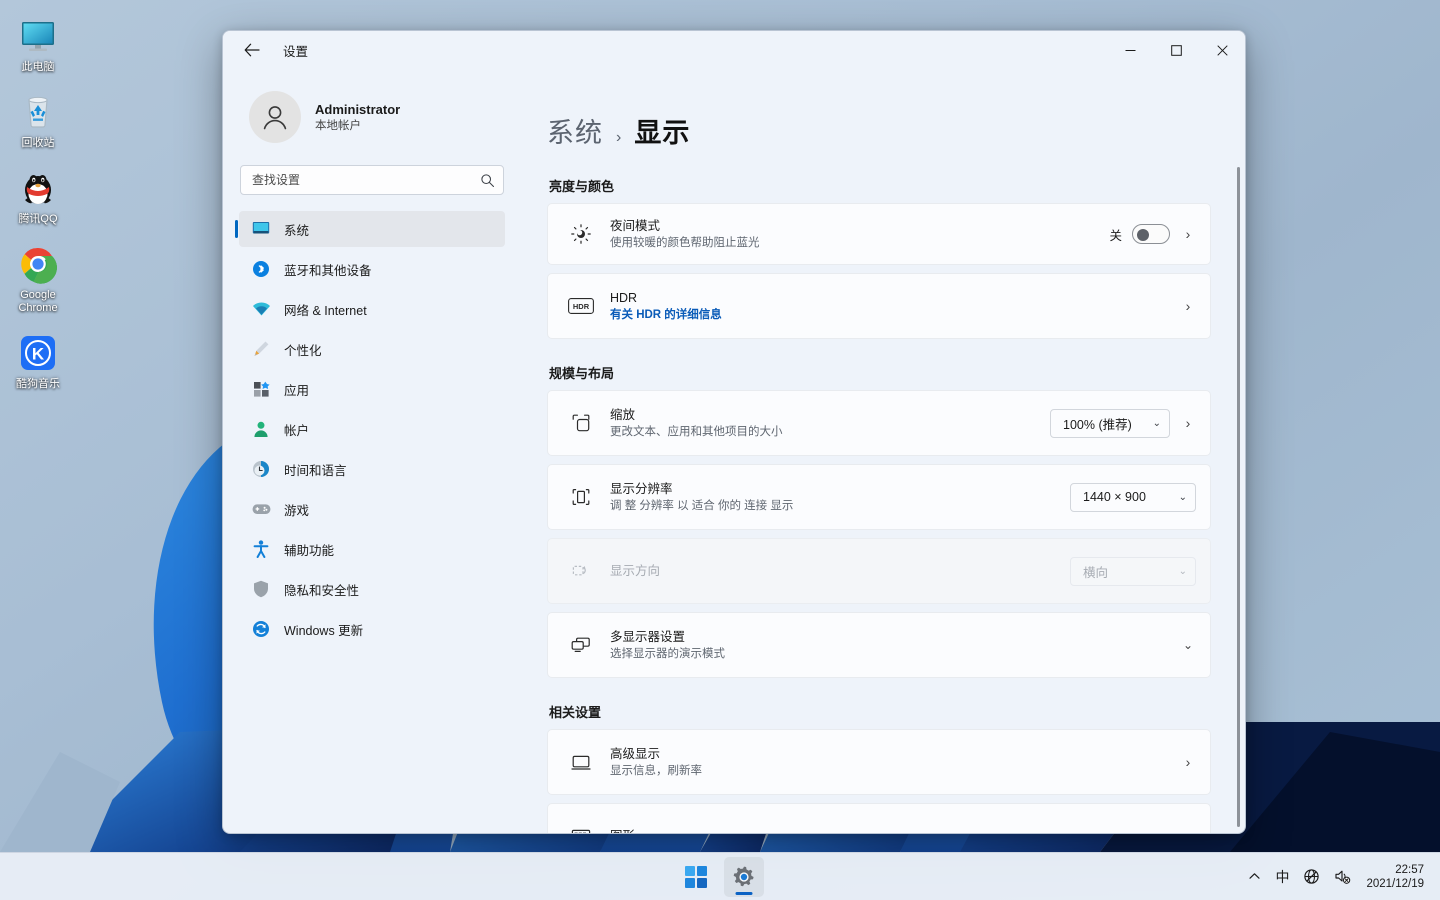 Image resolution: width=1440 pixels, height=900 pixels. What do you see at coordinates (1133, 571) in the screenshot?
I see `orientation-dropdown: 横向 ⌄` at bounding box center [1133, 571].